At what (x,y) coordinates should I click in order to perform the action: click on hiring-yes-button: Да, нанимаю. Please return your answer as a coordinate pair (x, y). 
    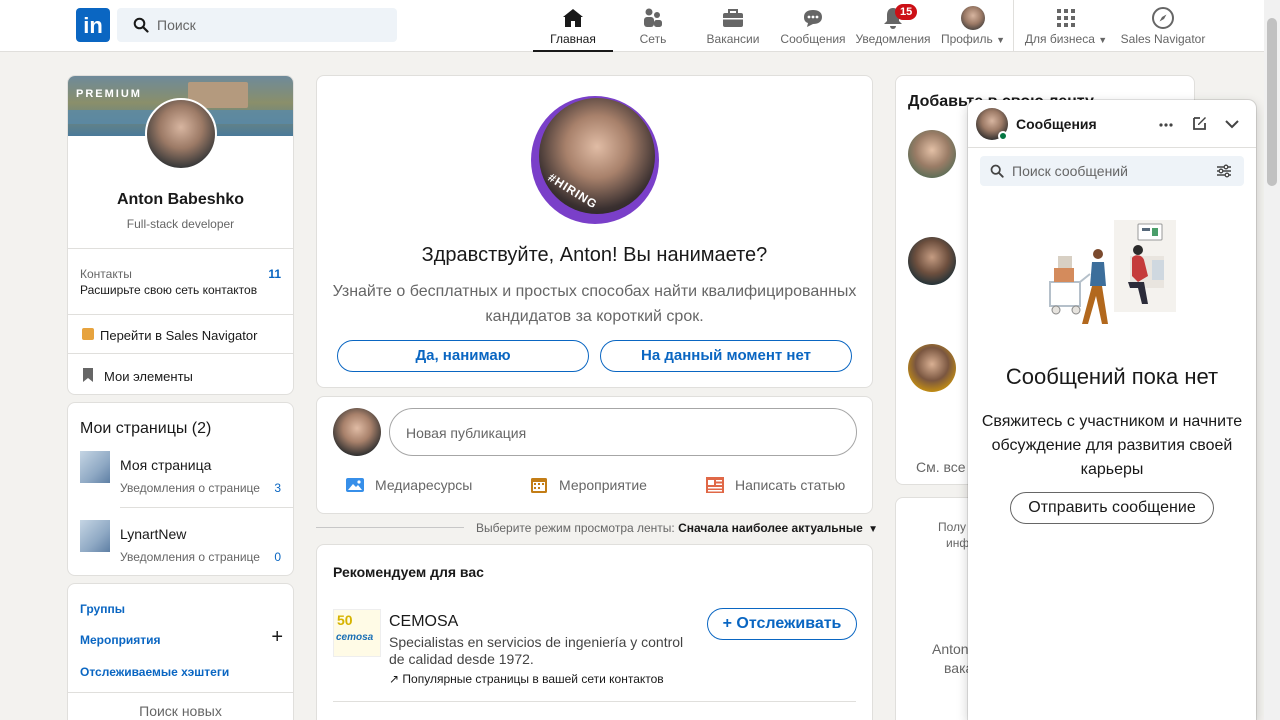
    Looking at the image, I should click on (463, 356).